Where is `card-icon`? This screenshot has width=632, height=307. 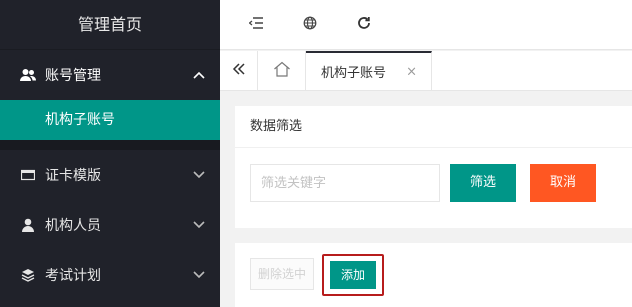 card-icon is located at coordinates (28, 175).